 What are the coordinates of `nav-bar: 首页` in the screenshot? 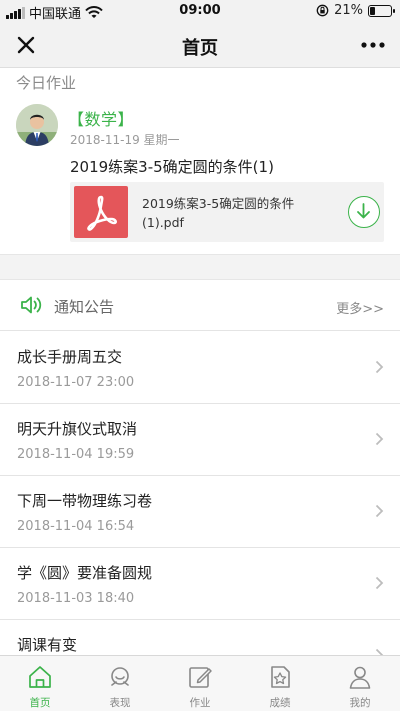 It's located at (200, 45).